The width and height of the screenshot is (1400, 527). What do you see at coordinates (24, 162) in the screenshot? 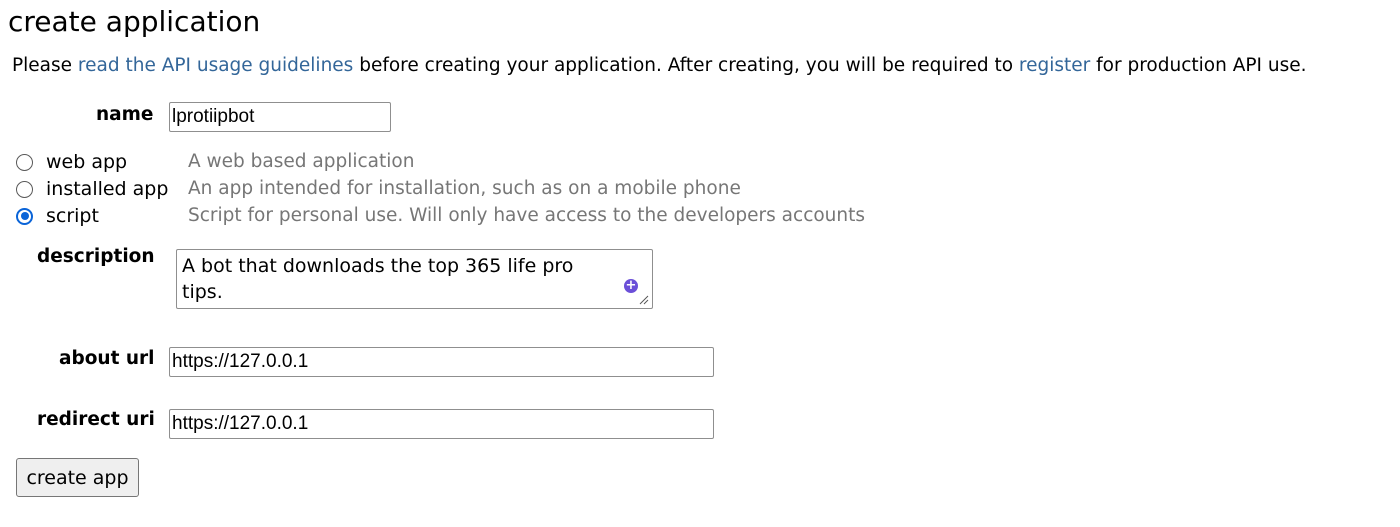
I see `web-app-radio` at bounding box center [24, 162].